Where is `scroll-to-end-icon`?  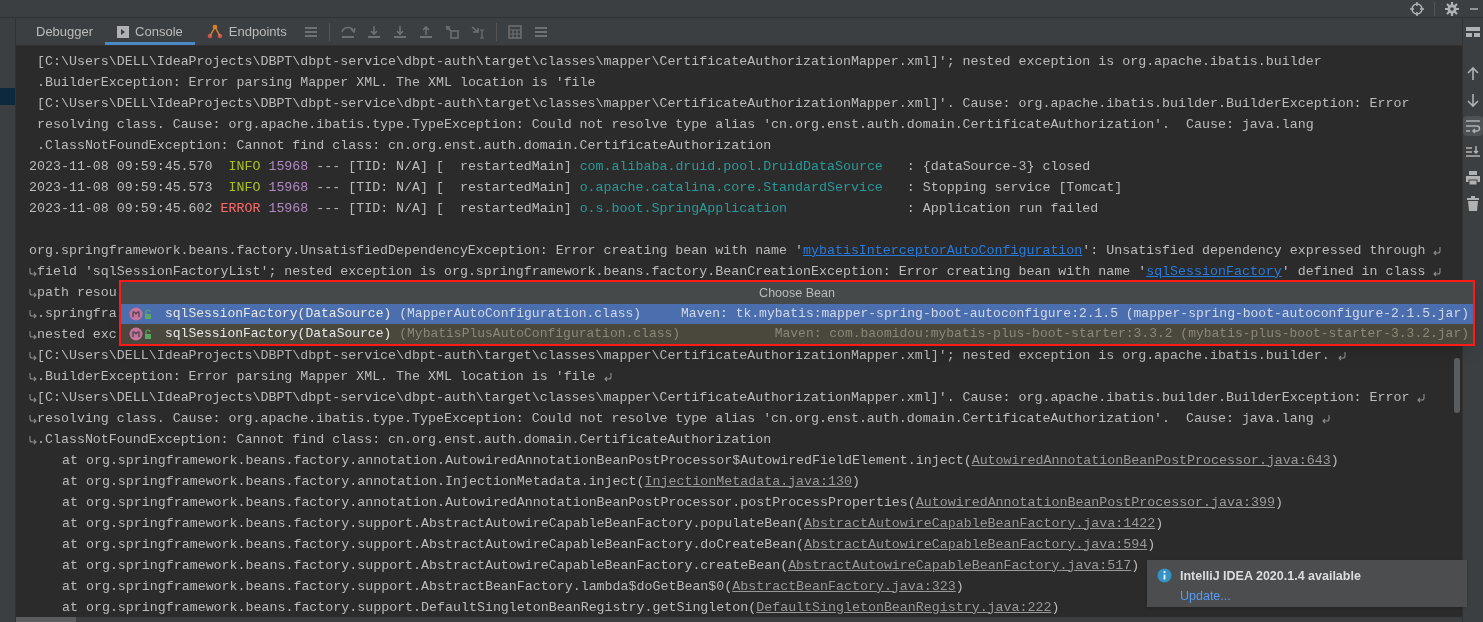
scroll-to-end-icon is located at coordinates (1473, 152).